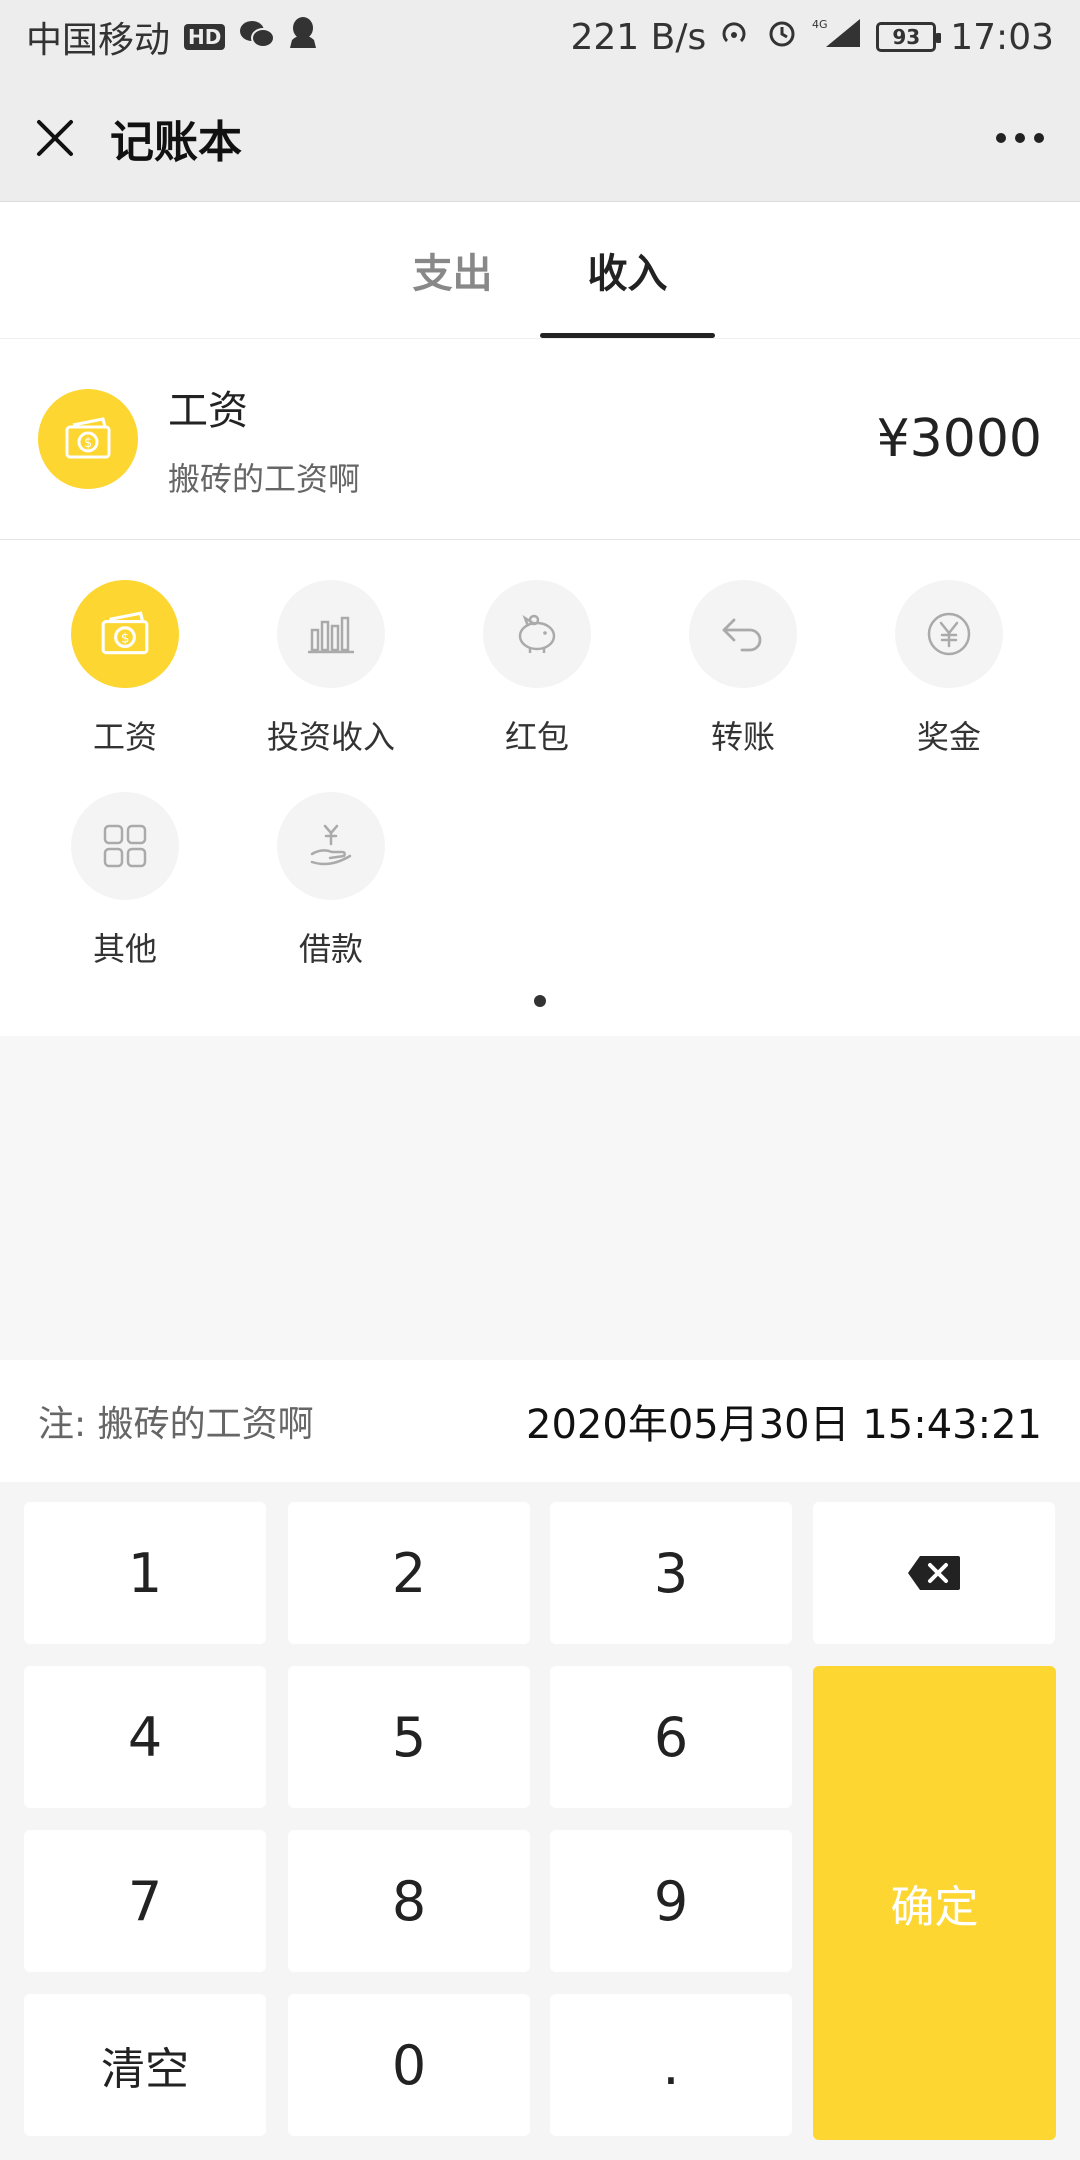 This screenshot has width=1080, height=2160. I want to click on category-label: 借款, so click(330, 949).